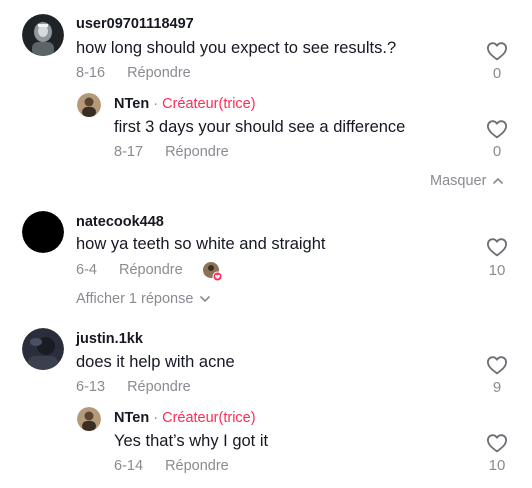 The image size is (532, 488). I want to click on chevron-up-icon, so click(498, 181).